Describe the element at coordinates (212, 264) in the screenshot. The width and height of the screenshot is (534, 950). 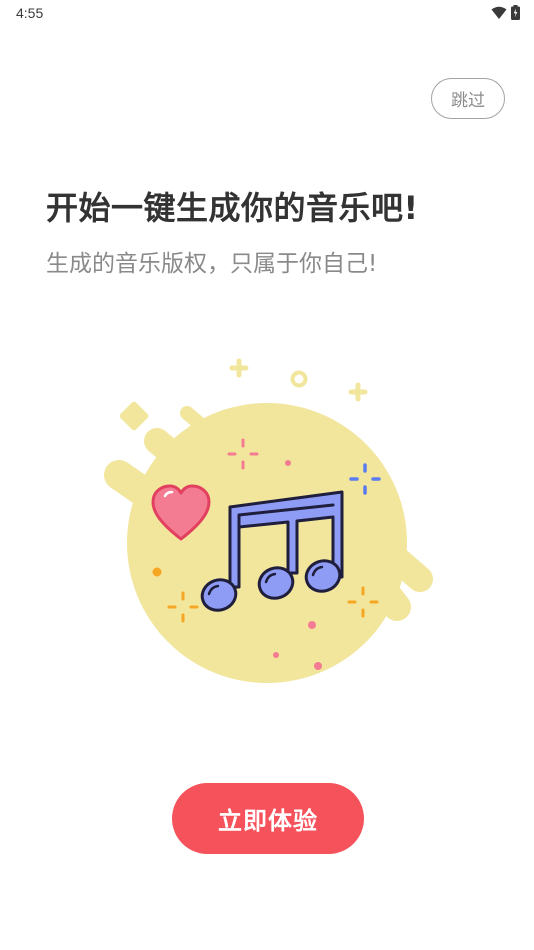
I see `page-subtitle: 生成的音乐版权，只属于你自己!` at that location.